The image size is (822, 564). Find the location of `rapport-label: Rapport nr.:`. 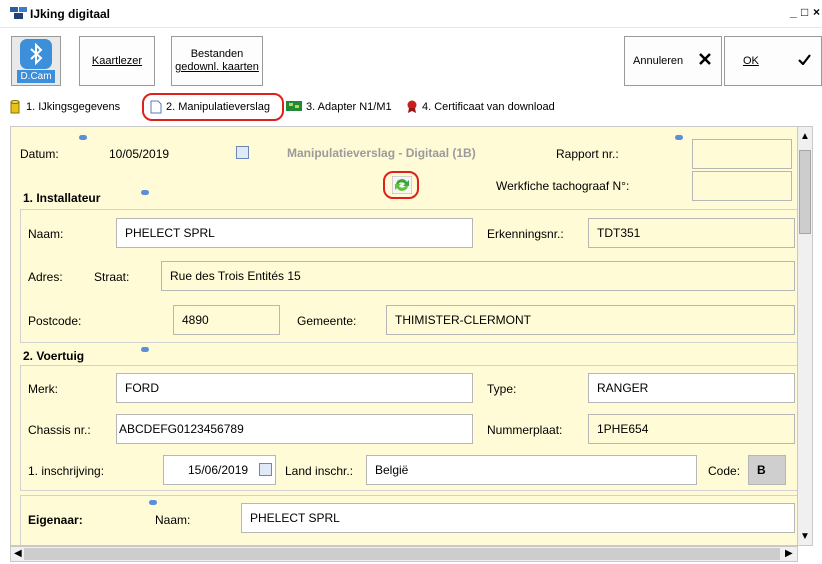

rapport-label: Rapport nr.: is located at coordinates (587, 154).